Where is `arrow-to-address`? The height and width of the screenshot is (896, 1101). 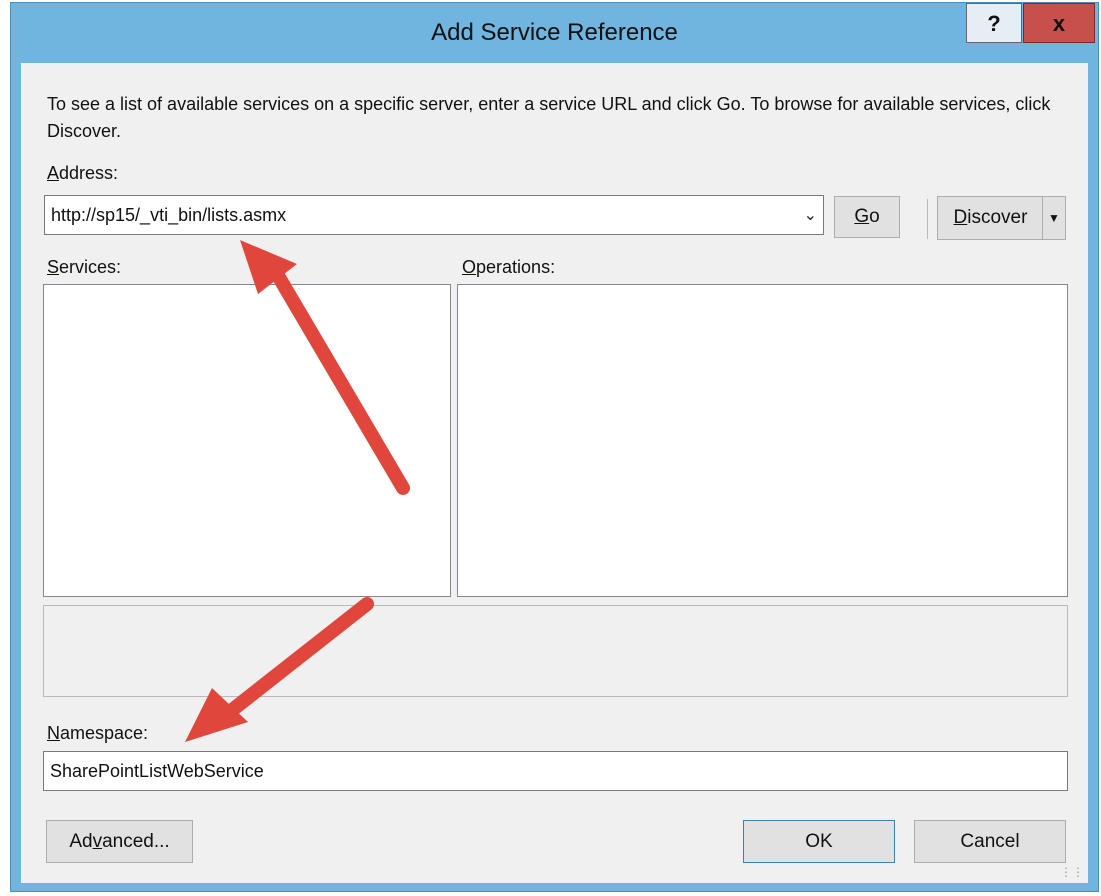
arrow-to-address is located at coordinates (325, 367).